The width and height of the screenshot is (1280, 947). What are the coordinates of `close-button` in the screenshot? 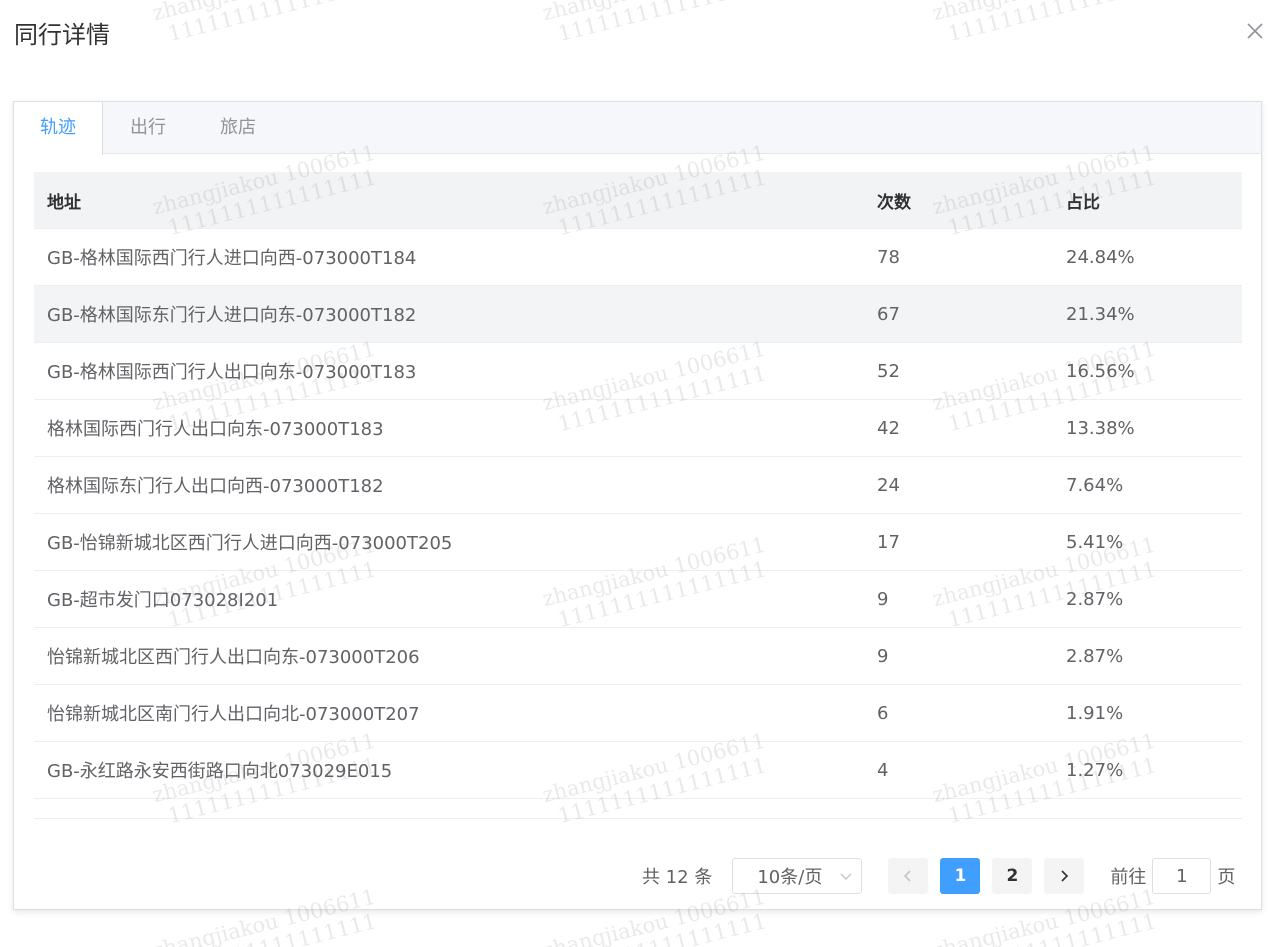 It's located at (1255, 31).